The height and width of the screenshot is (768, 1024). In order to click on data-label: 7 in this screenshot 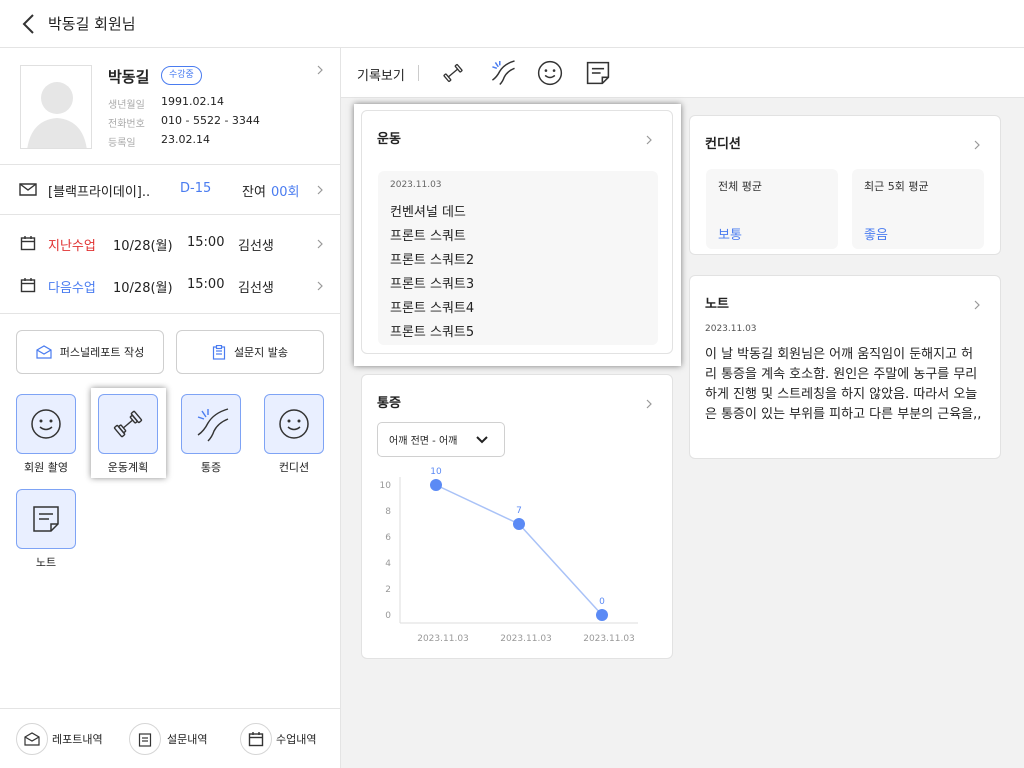, I will do `click(519, 511)`.